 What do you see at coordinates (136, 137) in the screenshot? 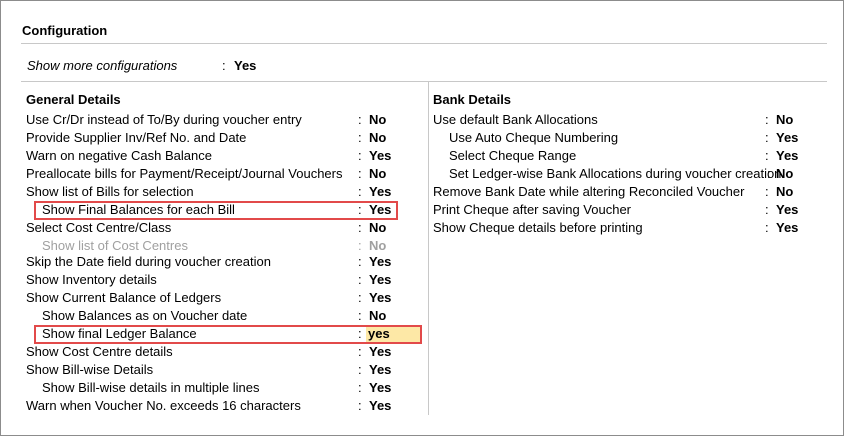
I see `setting-label: Provide Supplier Inv/Ref No. and Date` at bounding box center [136, 137].